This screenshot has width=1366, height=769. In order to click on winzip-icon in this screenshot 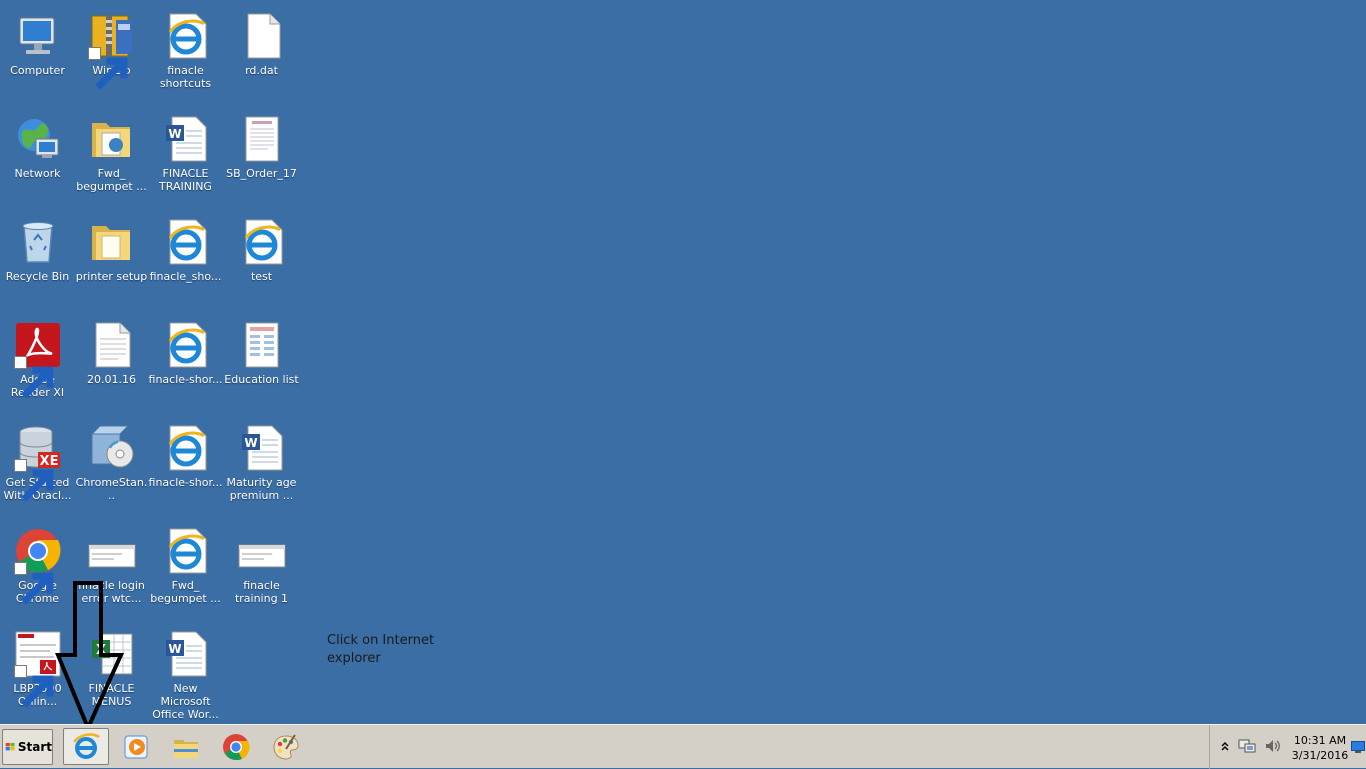, I will do `click(111, 51)`.